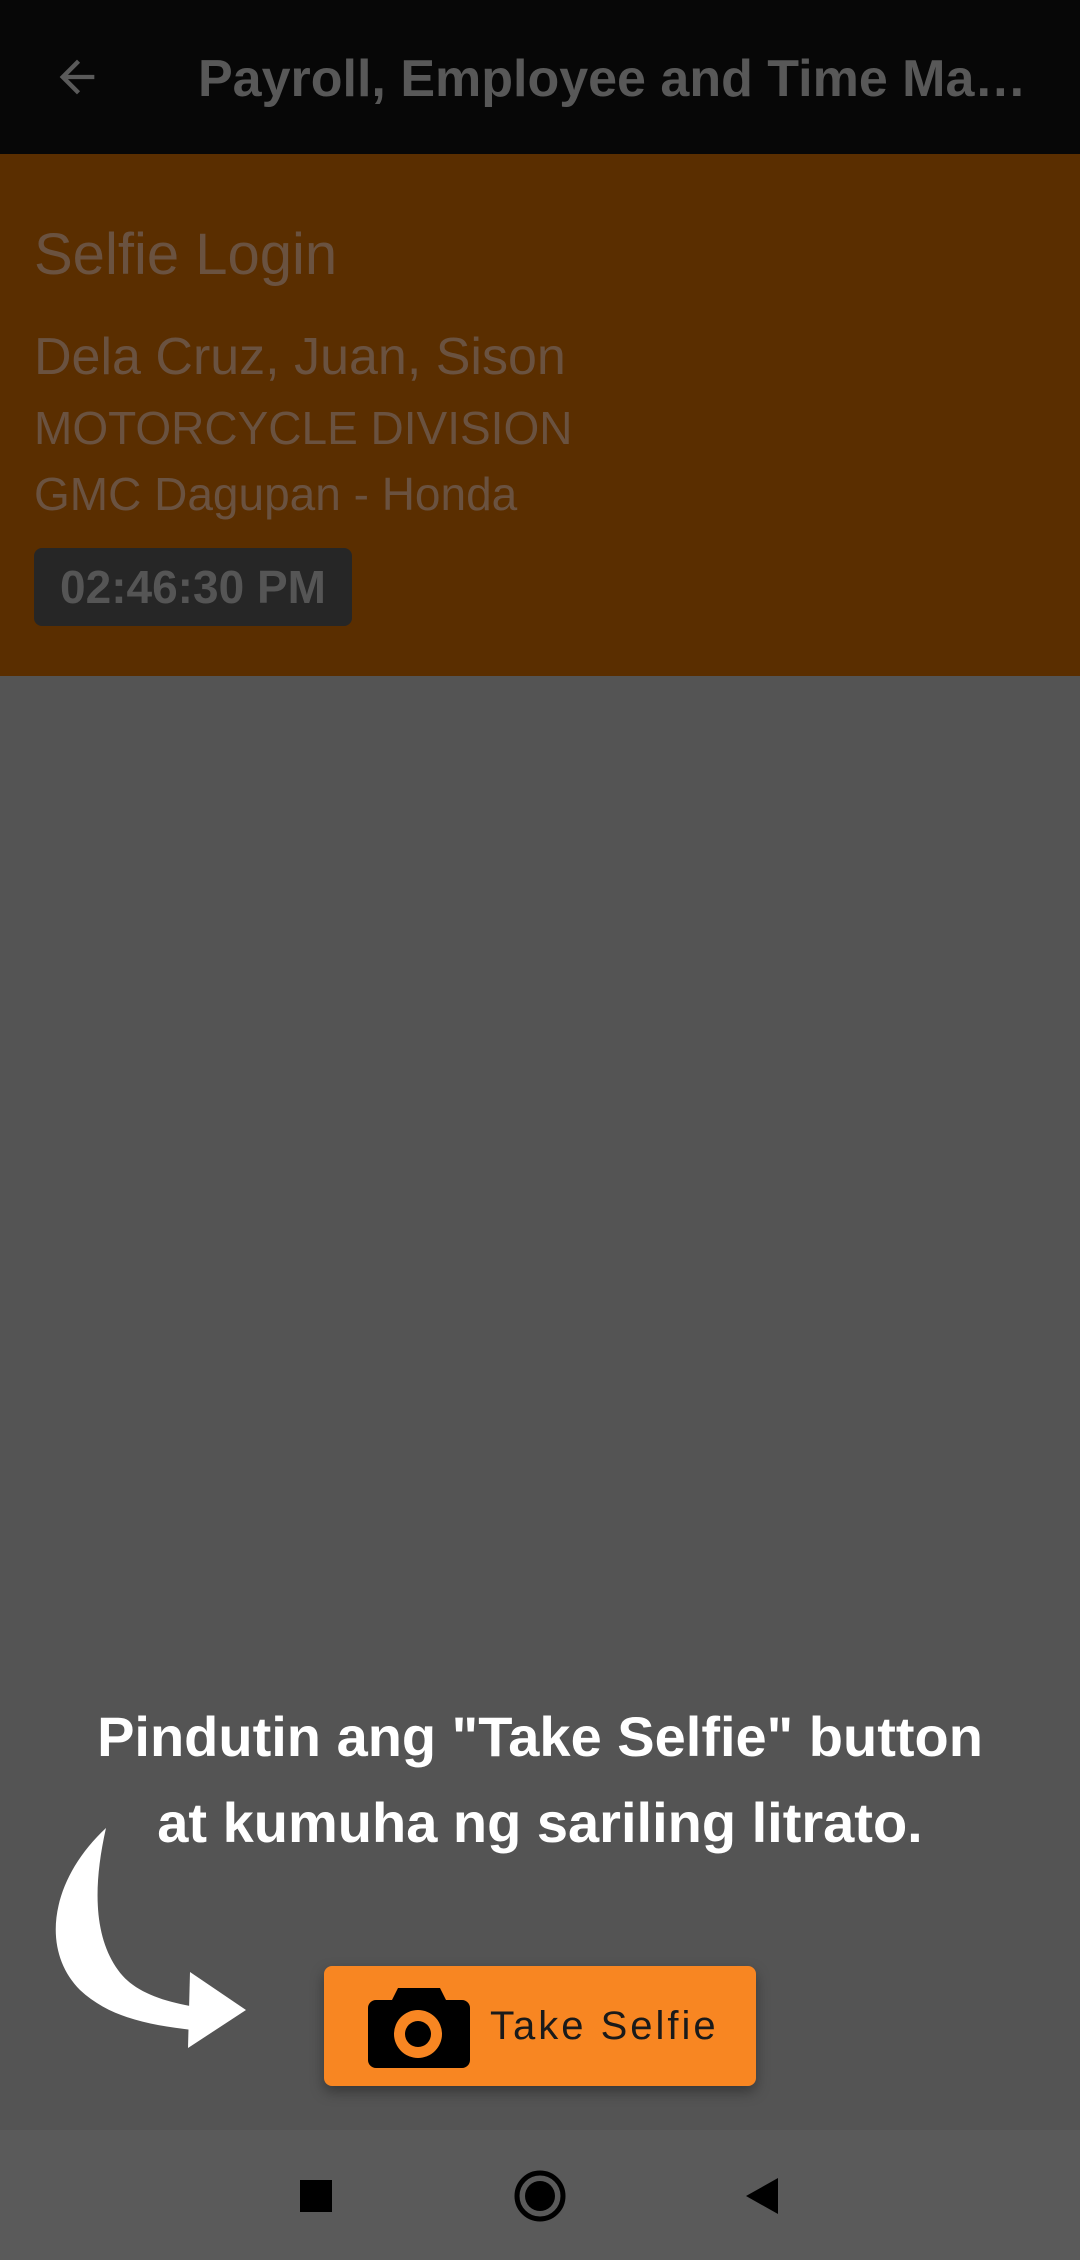 The image size is (1080, 2260). I want to click on take-selfie-button: Take Selfie, so click(540, 2026).